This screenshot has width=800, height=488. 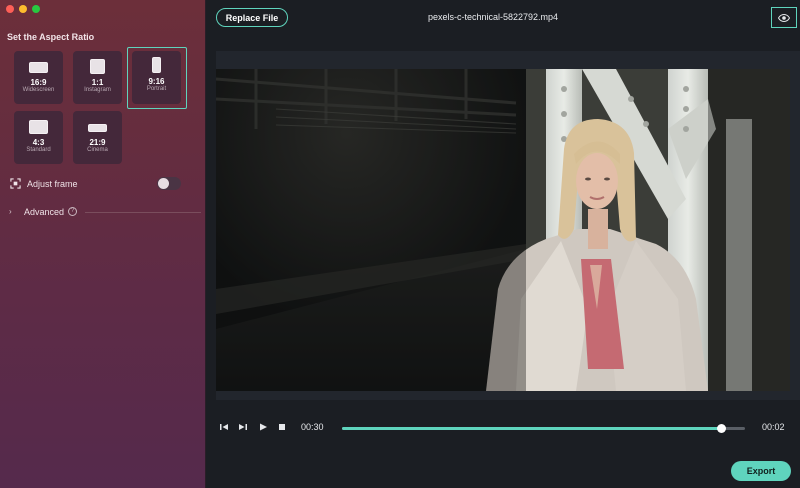 I want to click on next-frame-button, so click(x=243, y=427).